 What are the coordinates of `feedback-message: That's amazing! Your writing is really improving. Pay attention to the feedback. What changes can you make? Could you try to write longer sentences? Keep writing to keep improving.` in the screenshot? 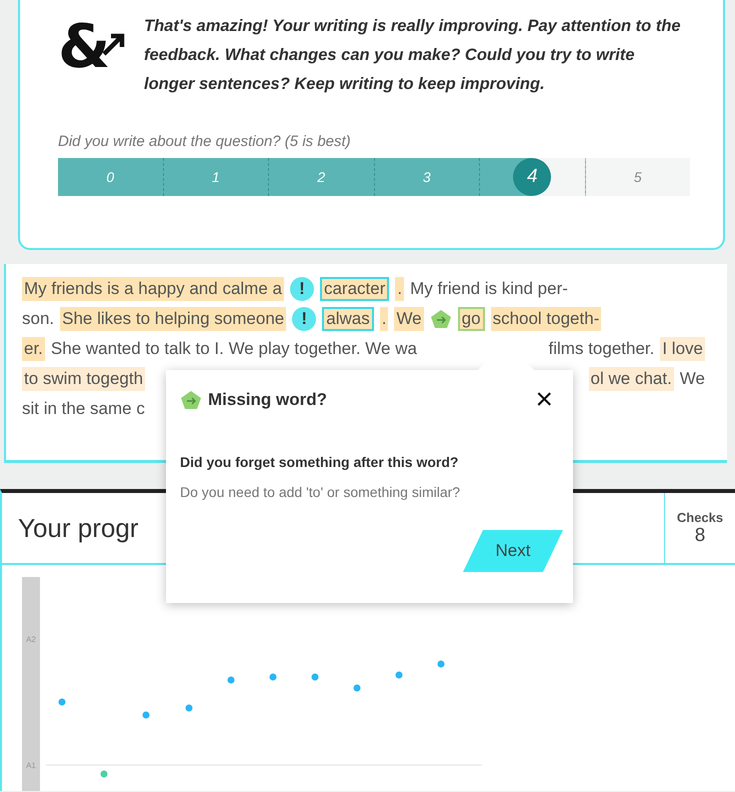 It's located at (413, 55).